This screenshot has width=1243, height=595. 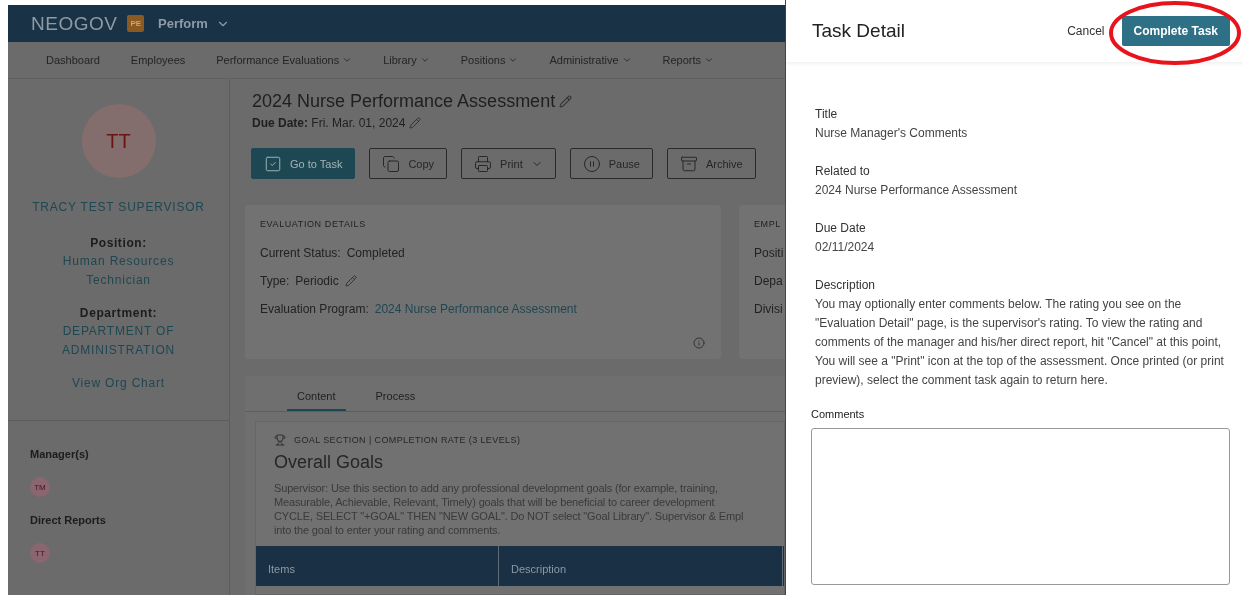 What do you see at coordinates (73, 60) in the screenshot?
I see `nav-item: Dashboard` at bounding box center [73, 60].